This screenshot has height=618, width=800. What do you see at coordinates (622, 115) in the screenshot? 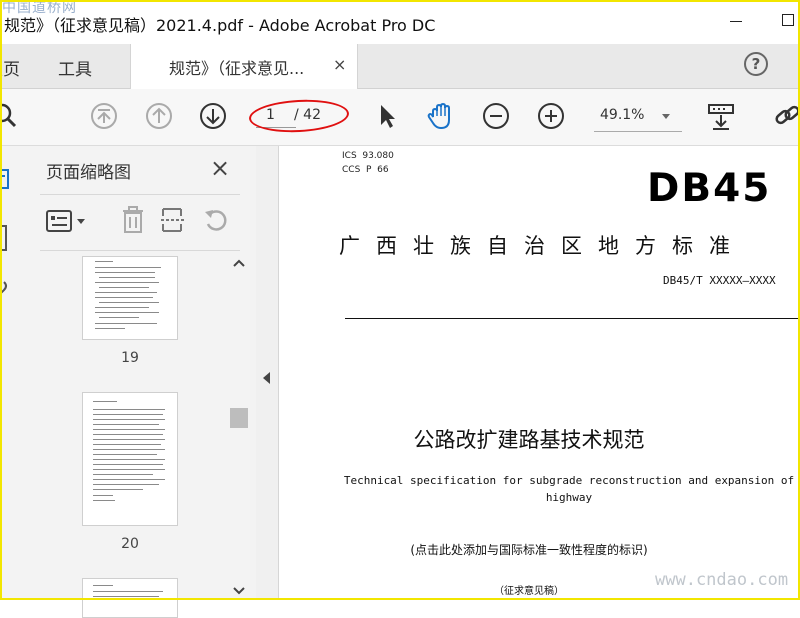
I see `zoom-value: 49.1%` at bounding box center [622, 115].